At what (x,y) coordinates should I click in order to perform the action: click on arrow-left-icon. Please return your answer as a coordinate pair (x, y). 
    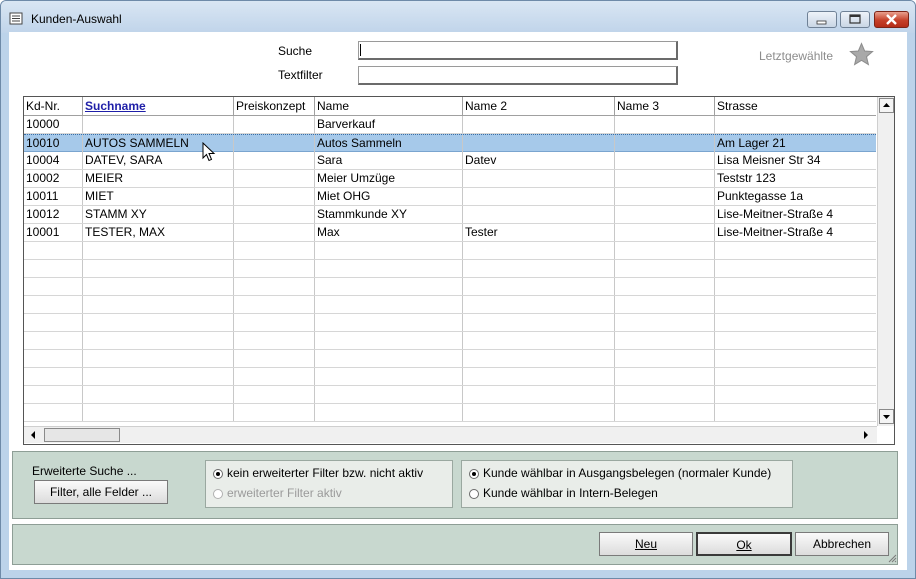
    Looking at the image, I should click on (33, 435).